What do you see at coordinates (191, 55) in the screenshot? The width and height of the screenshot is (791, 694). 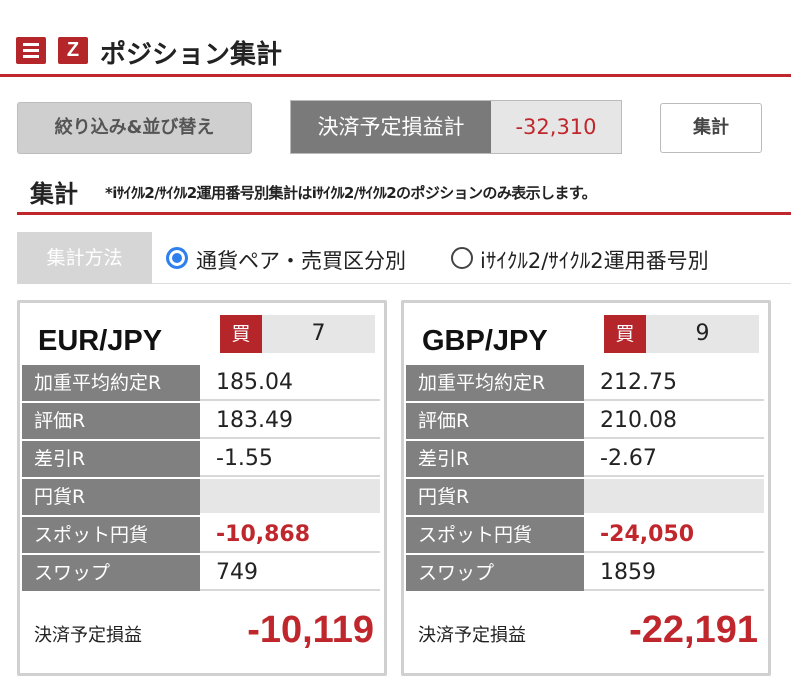 I see `page-title: ポジション集計` at bounding box center [191, 55].